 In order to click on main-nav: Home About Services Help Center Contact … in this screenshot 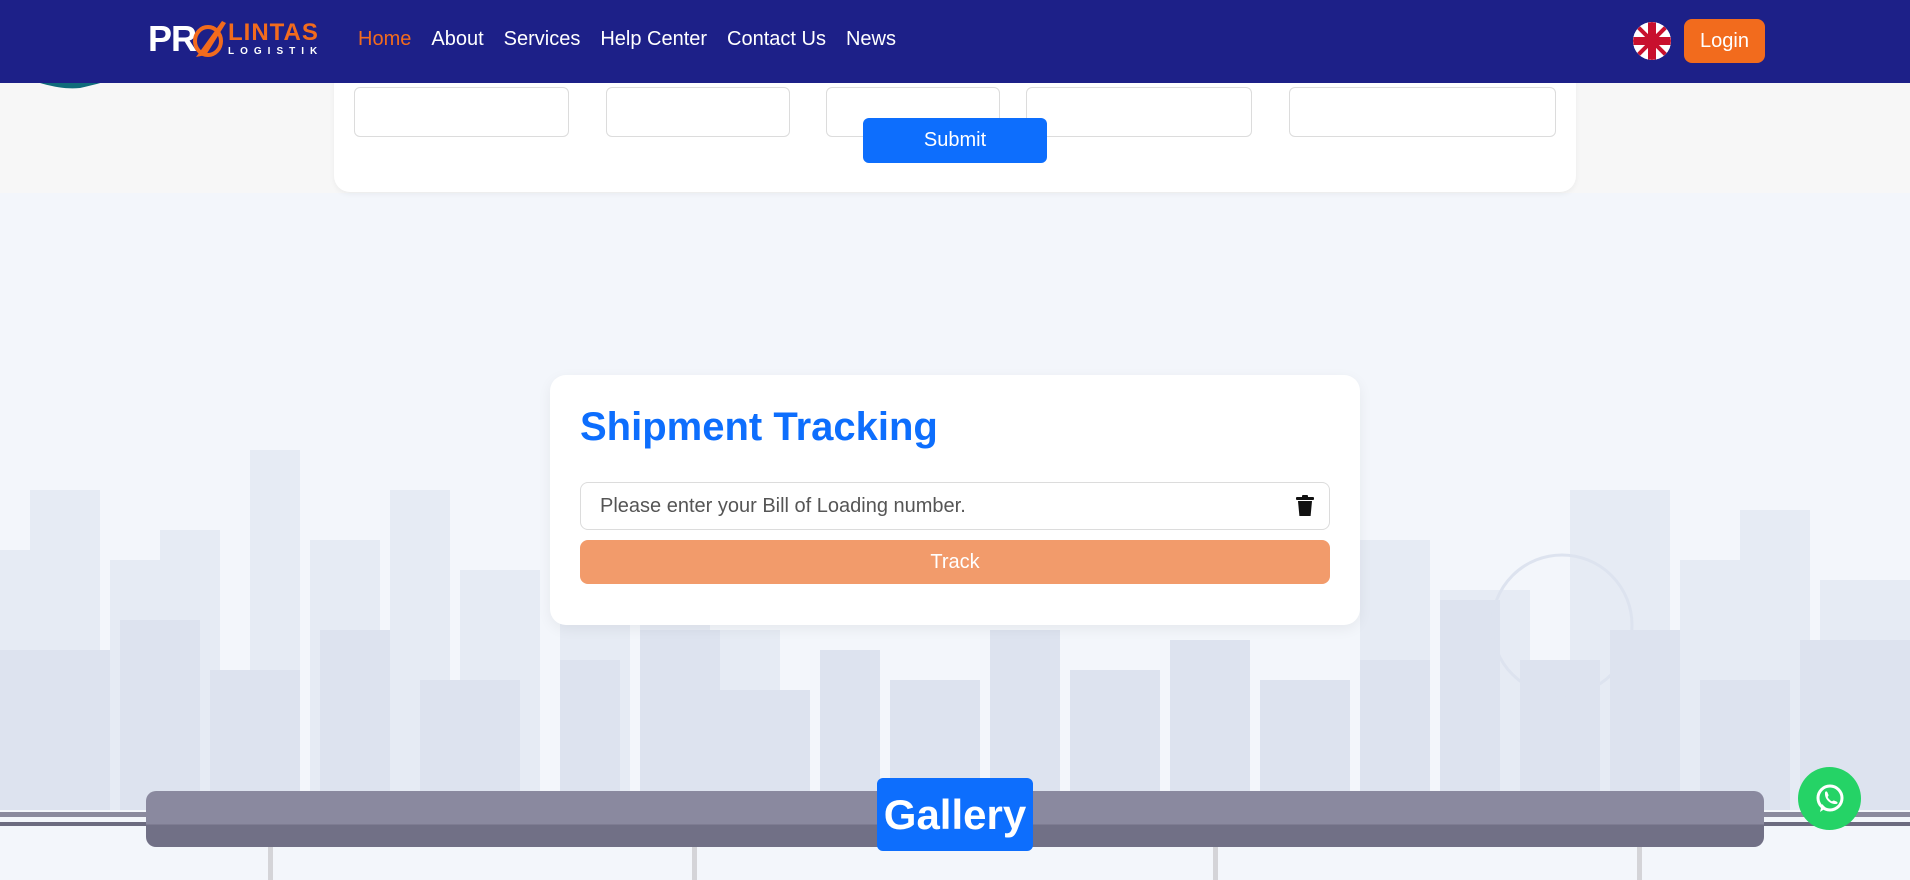, I will do `click(627, 39)`.